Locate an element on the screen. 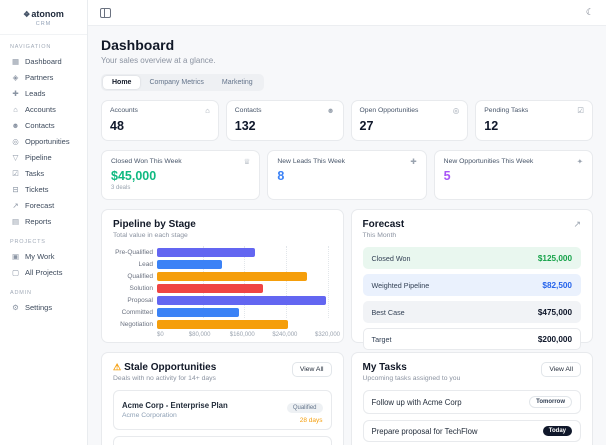  sidebar-item-settings: ⚙ Settings is located at coordinates (43, 307).